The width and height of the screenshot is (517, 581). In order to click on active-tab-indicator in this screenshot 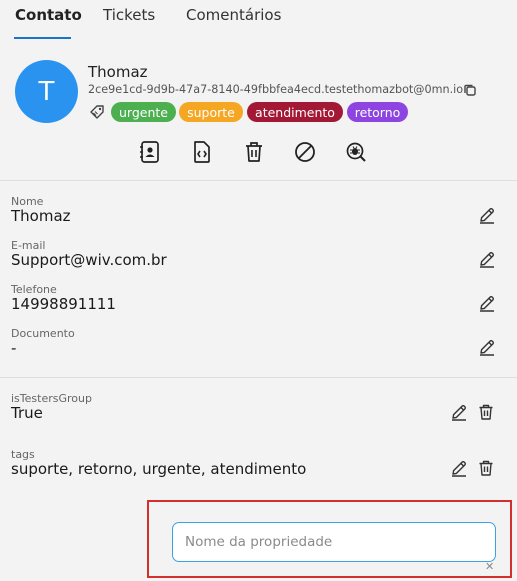, I will do `click(42, 38)`.